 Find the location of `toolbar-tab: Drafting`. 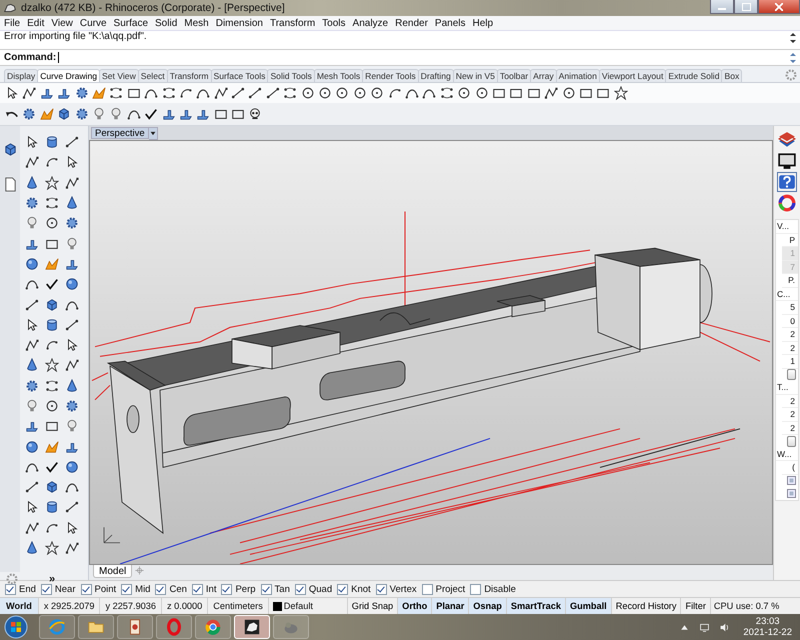

toolbar-tab: Drafting is located at coordinates (436, 75).